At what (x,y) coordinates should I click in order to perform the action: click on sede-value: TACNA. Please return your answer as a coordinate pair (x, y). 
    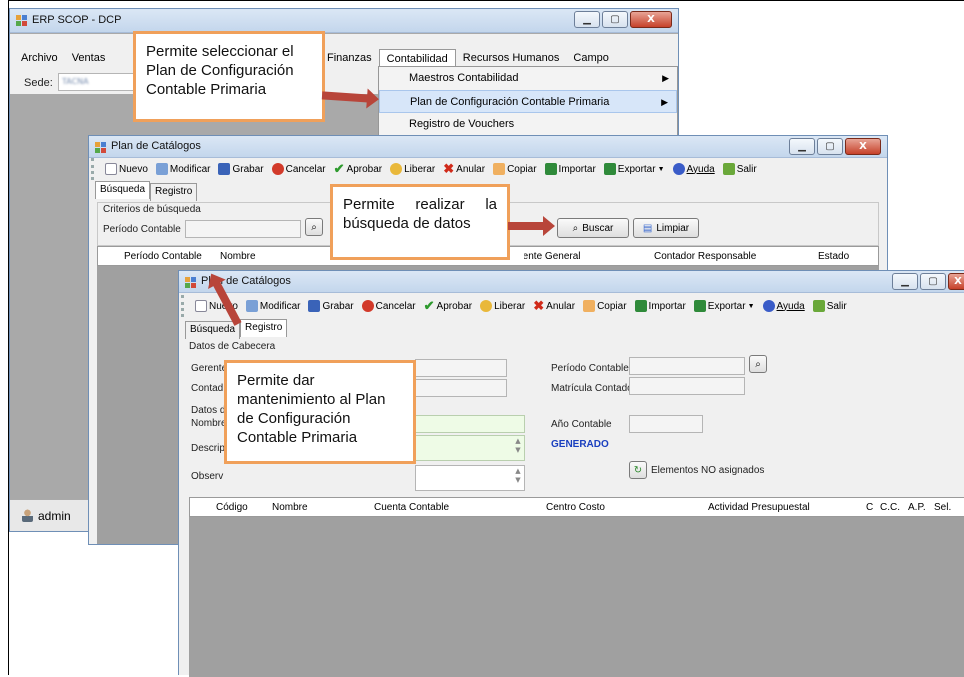
    Looking at the image, I should click on (75, 81).